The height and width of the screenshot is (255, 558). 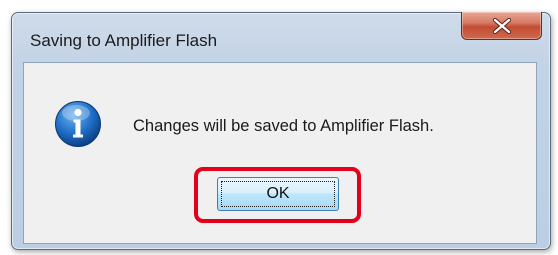 I want to click on dialog-title: Saving to Amplifier Flash, so click(x=124, y=40).